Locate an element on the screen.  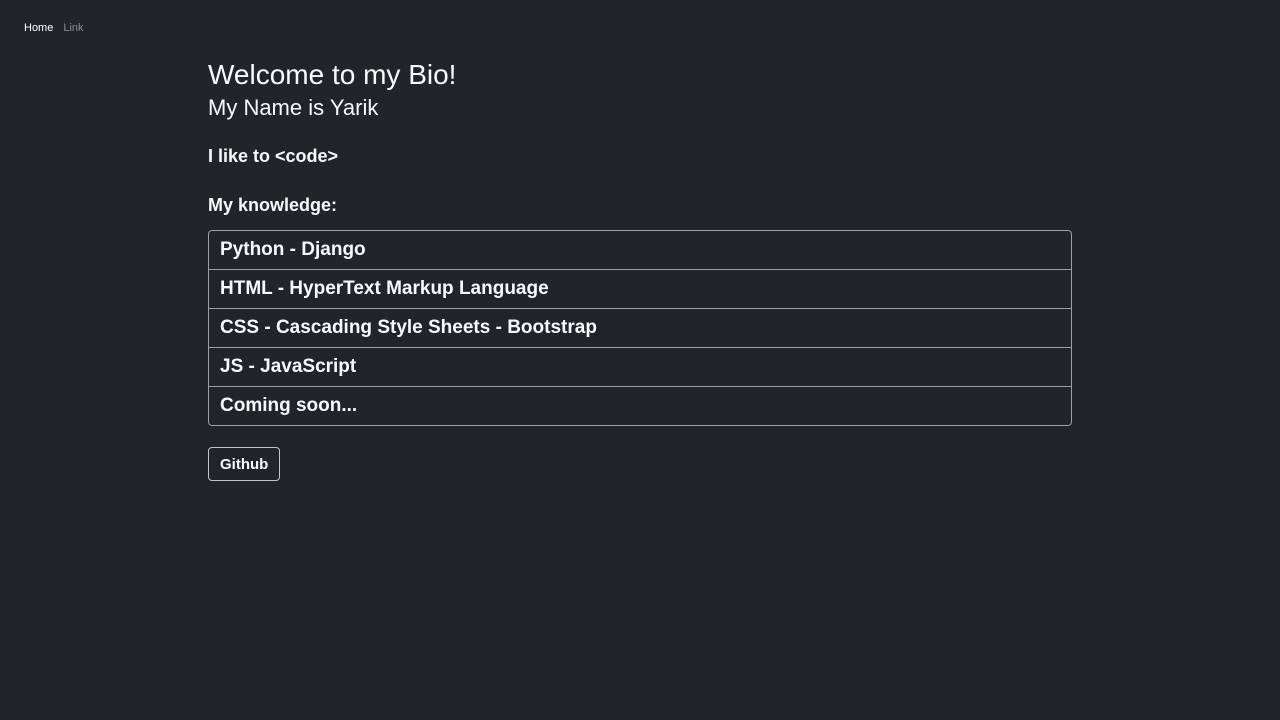
nav-home-link: Home is located at coordinates (38, 28).